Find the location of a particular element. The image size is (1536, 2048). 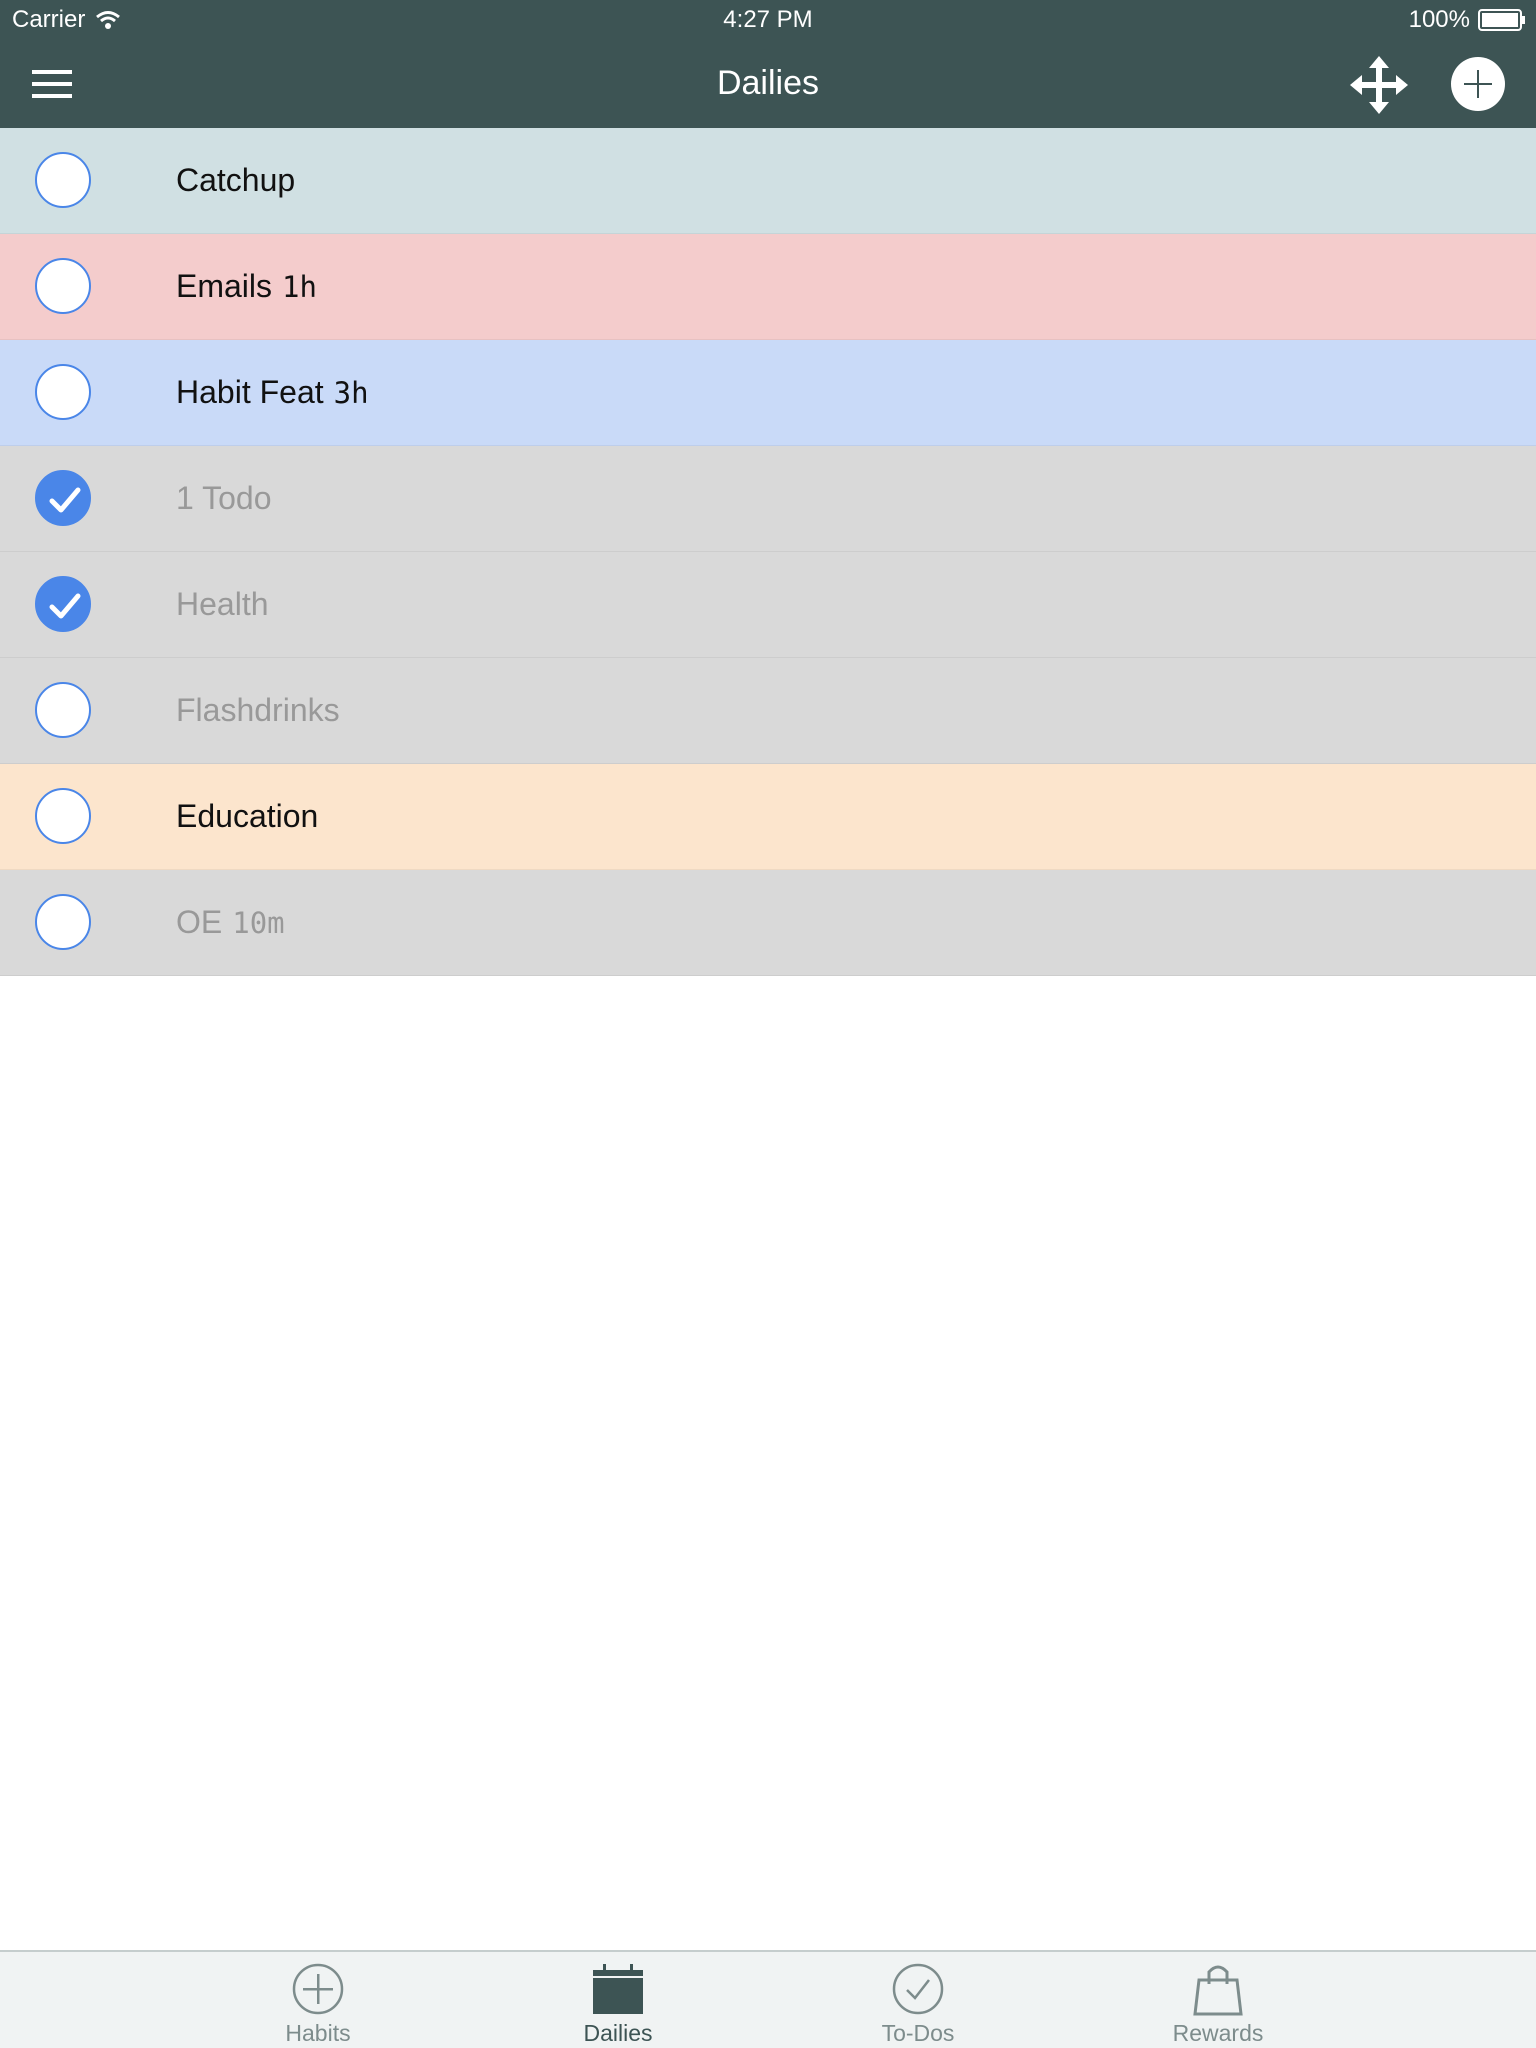

daily-title: Education is located at coordinates (247, 816).